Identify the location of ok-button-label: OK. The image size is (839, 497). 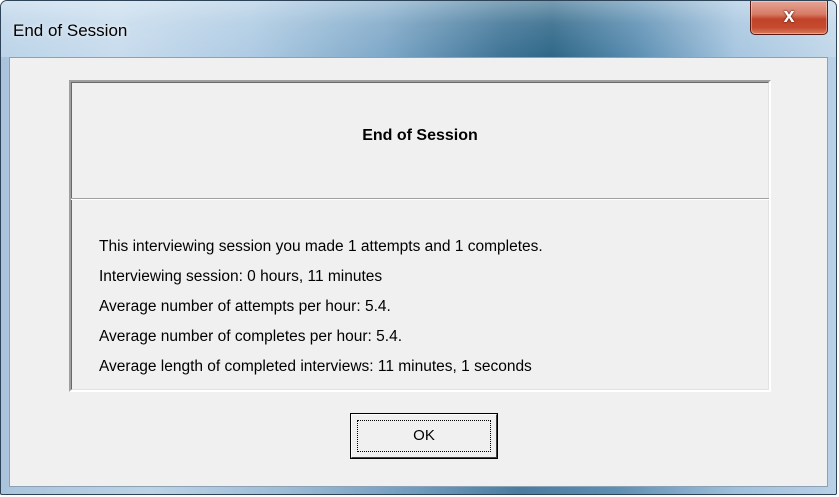
(424, 435).